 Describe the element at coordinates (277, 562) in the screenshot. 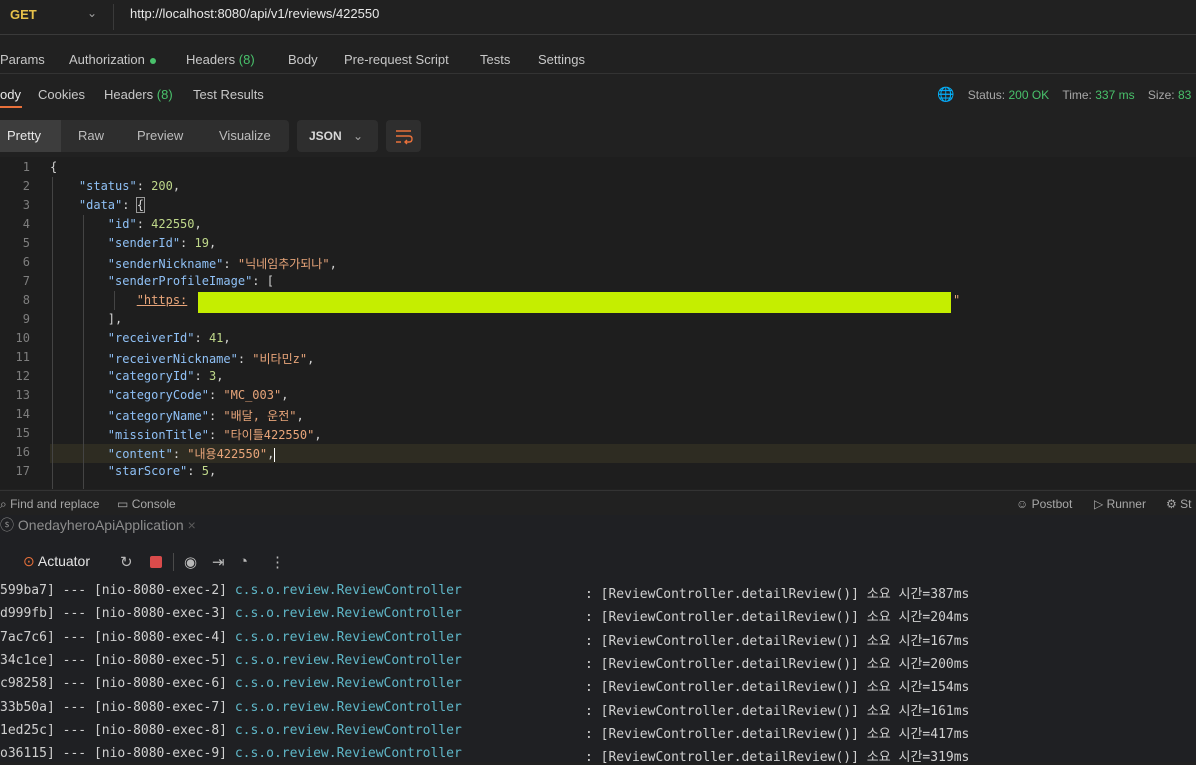

I see `more-options-icon: ⋮` at that location.